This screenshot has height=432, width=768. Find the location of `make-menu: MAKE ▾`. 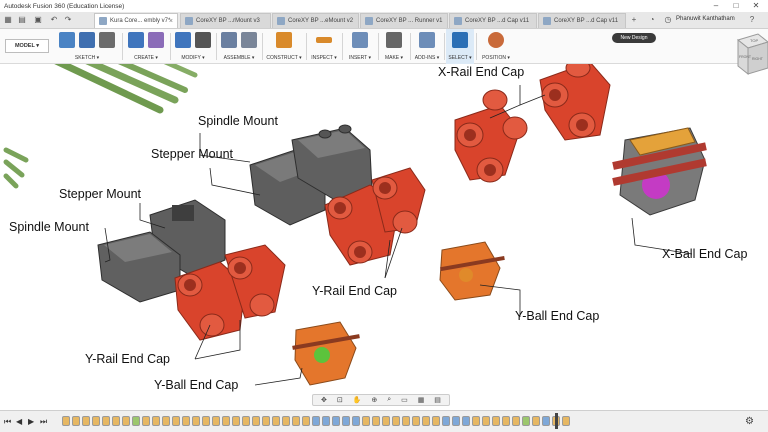

make-menu: MAKE ▾ is located at coordinates (394, 58).